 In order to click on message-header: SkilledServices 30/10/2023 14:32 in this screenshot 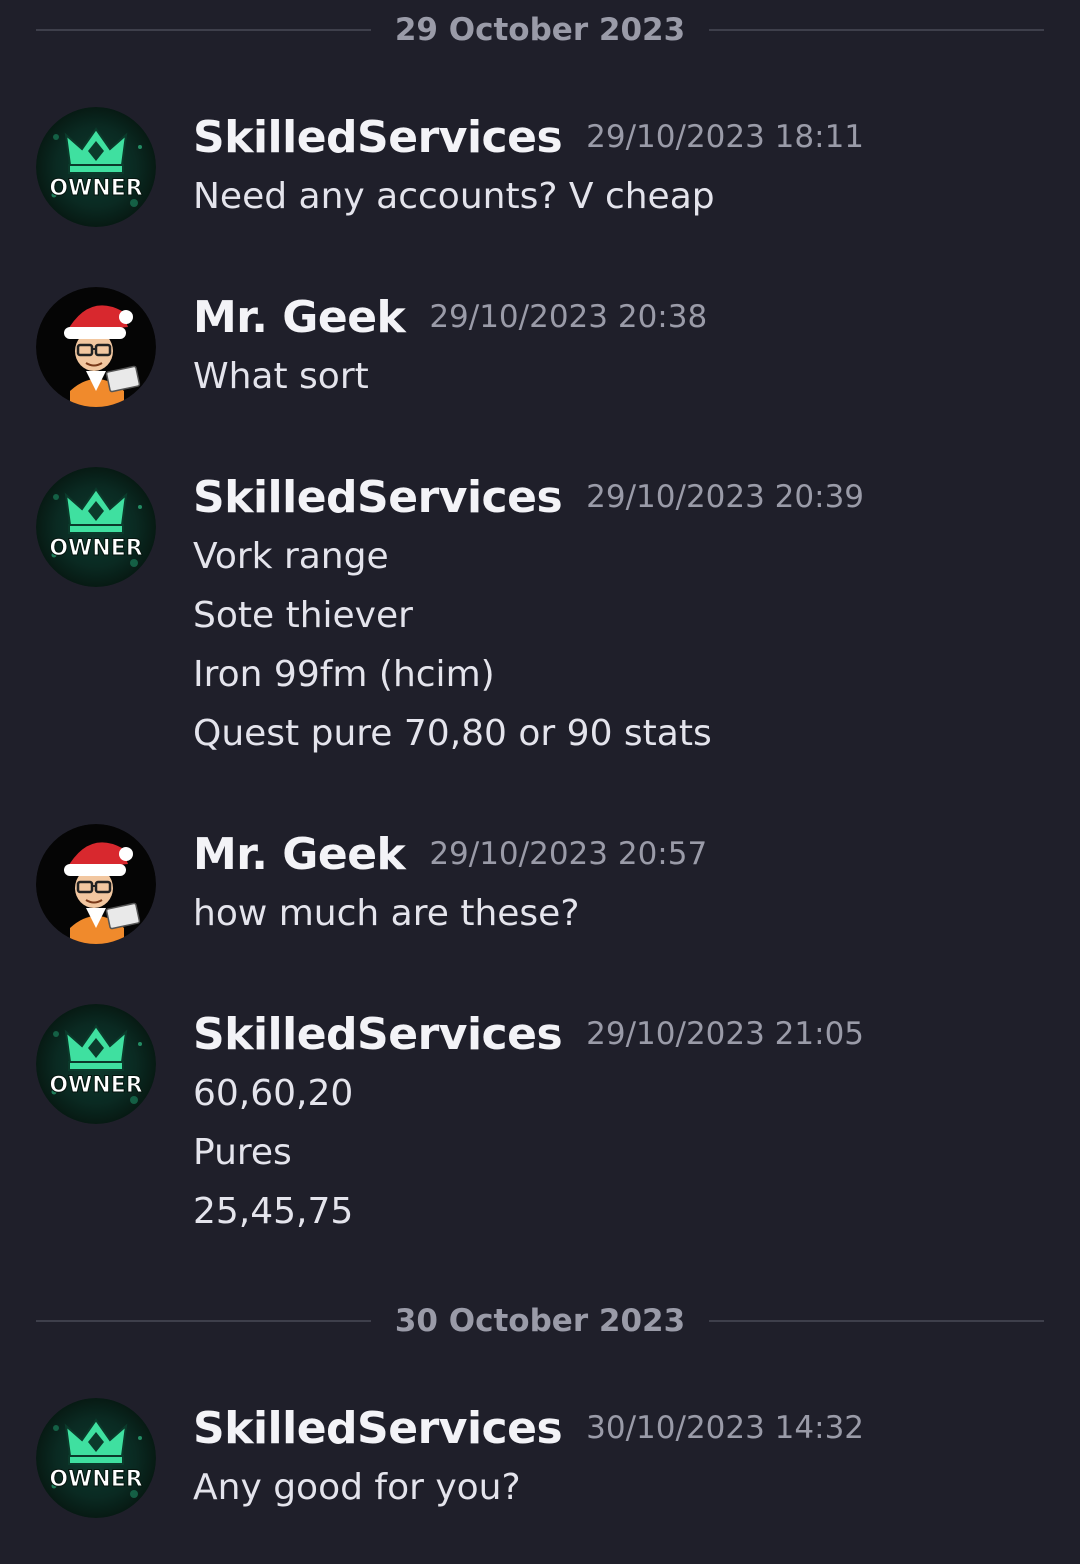, I will do `click(623, 1428)`.